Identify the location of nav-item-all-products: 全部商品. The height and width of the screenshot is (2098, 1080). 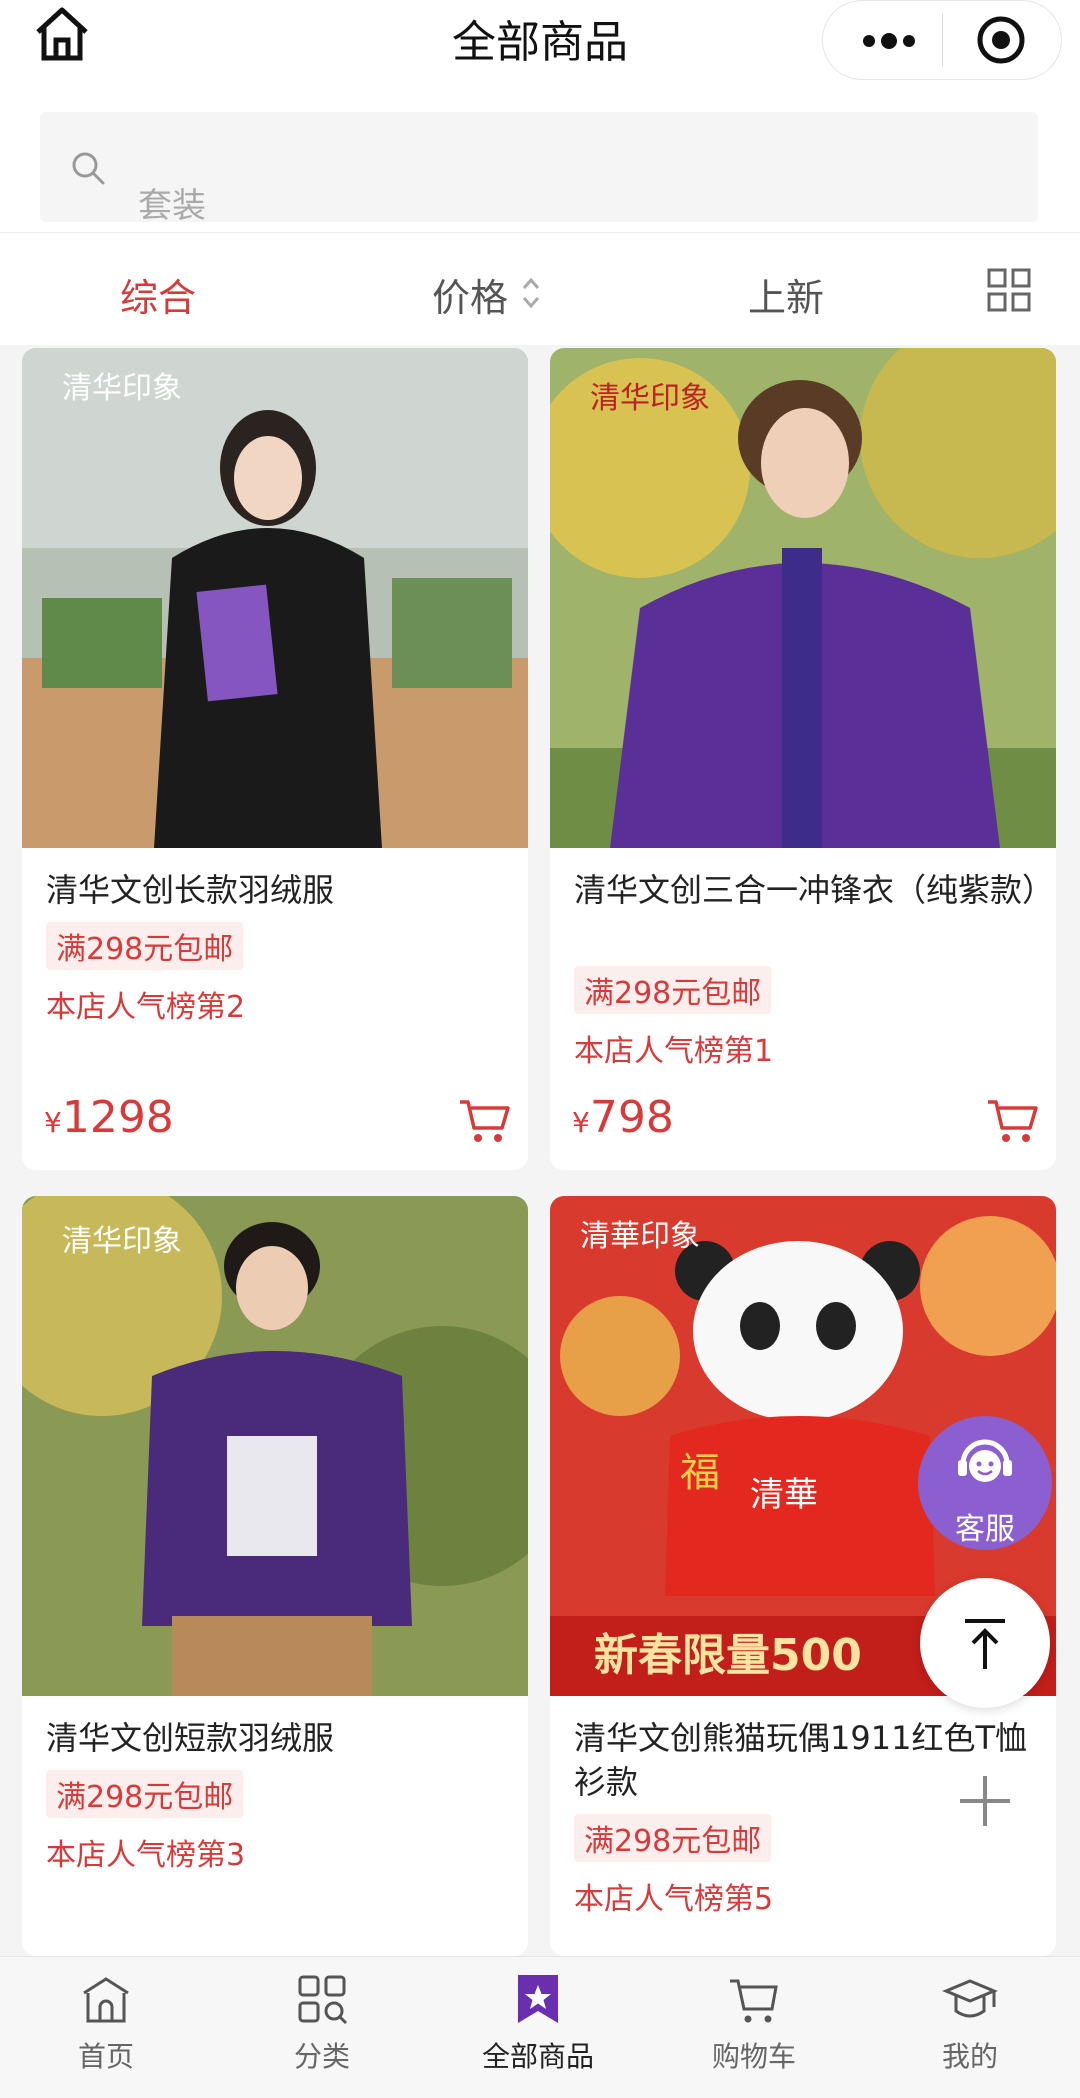
(538, 2023).